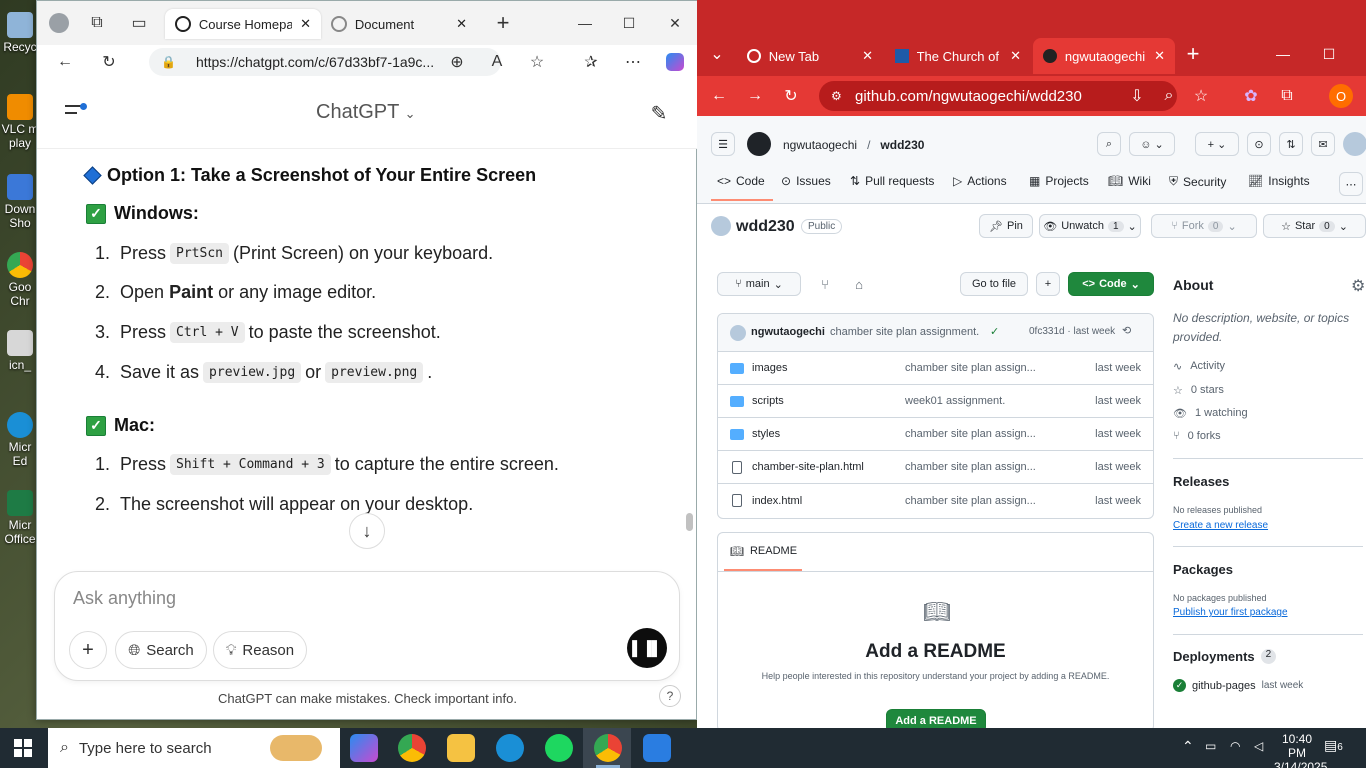 The height and width of the screenshot is (768, 1366). Describe the element at coordinates (1006, 226) in the screenshot. I see `pin-button: 📌︎ Pin` at that location.